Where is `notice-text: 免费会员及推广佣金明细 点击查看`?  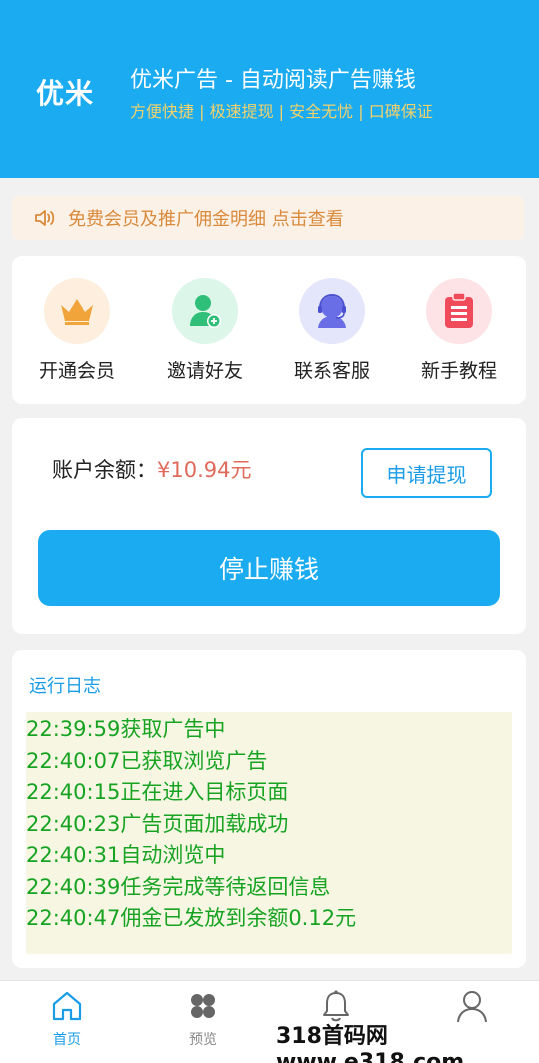 notice-text: 免费会员及推广佣金明细 点击查看 is located at coordinates (206, 219).